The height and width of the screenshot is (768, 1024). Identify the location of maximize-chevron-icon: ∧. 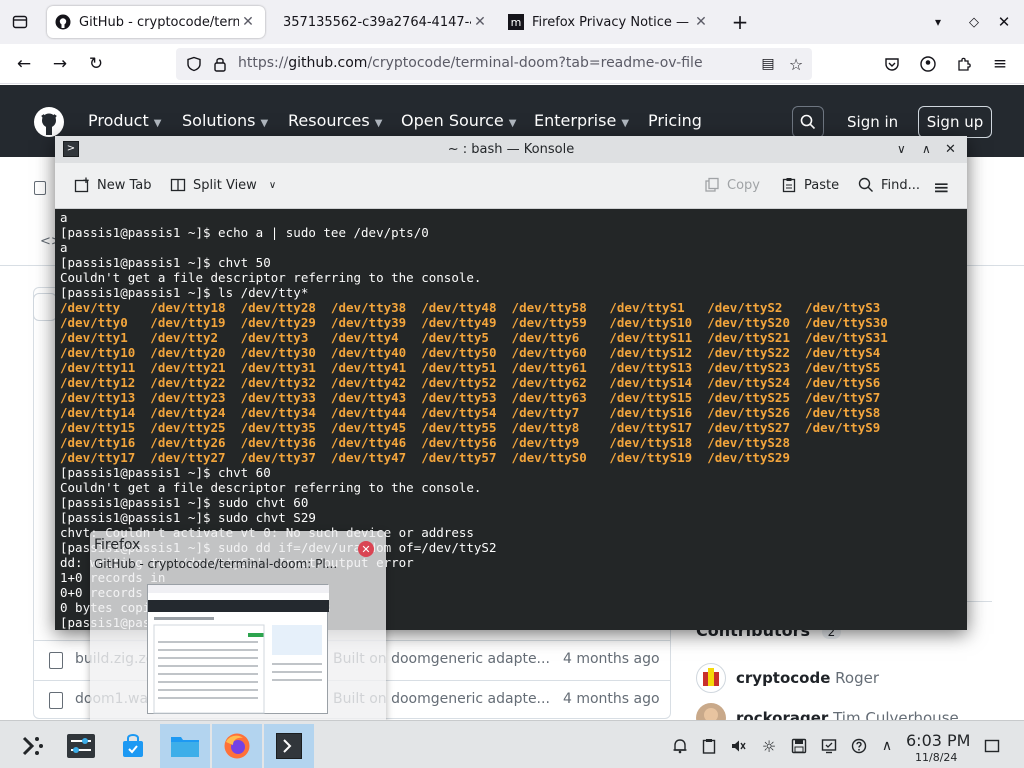
(926, 149).